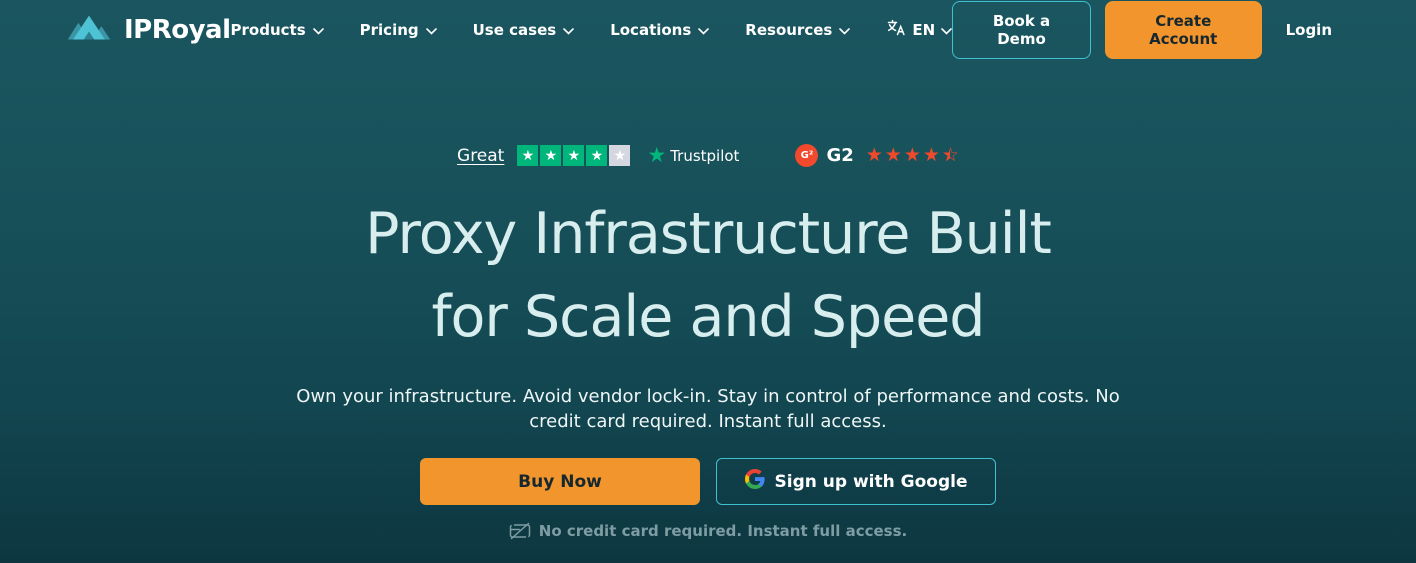  What do you see at coordinates (560, 482) in the screenshot?
I see `buy-now-button: Buy Now` at bounding box center [560, 482].